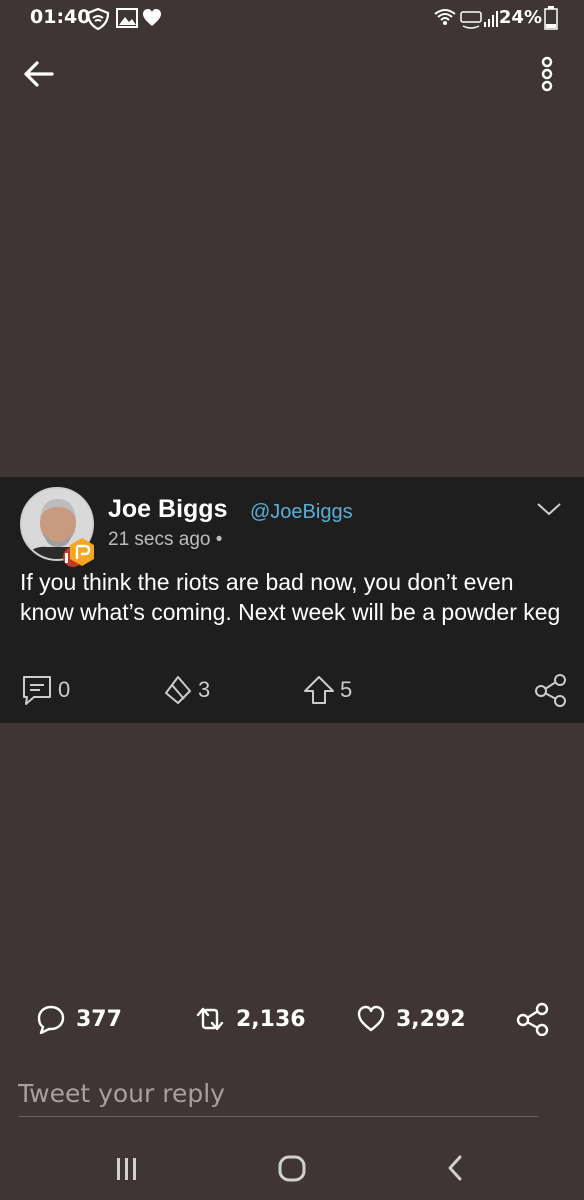  Describe the element at coordinates (292, 20) in the screenshot. I see `status-bar: 01:40 24%` at that location.